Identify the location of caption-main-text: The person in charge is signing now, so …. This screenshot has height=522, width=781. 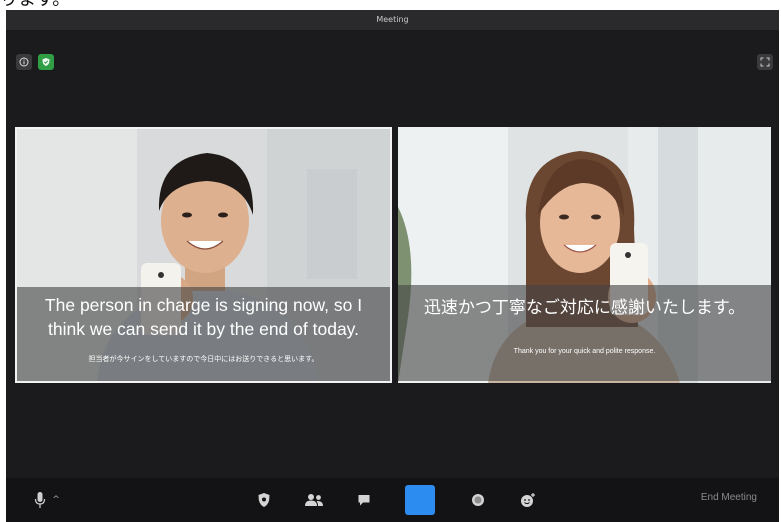
(203, 317).